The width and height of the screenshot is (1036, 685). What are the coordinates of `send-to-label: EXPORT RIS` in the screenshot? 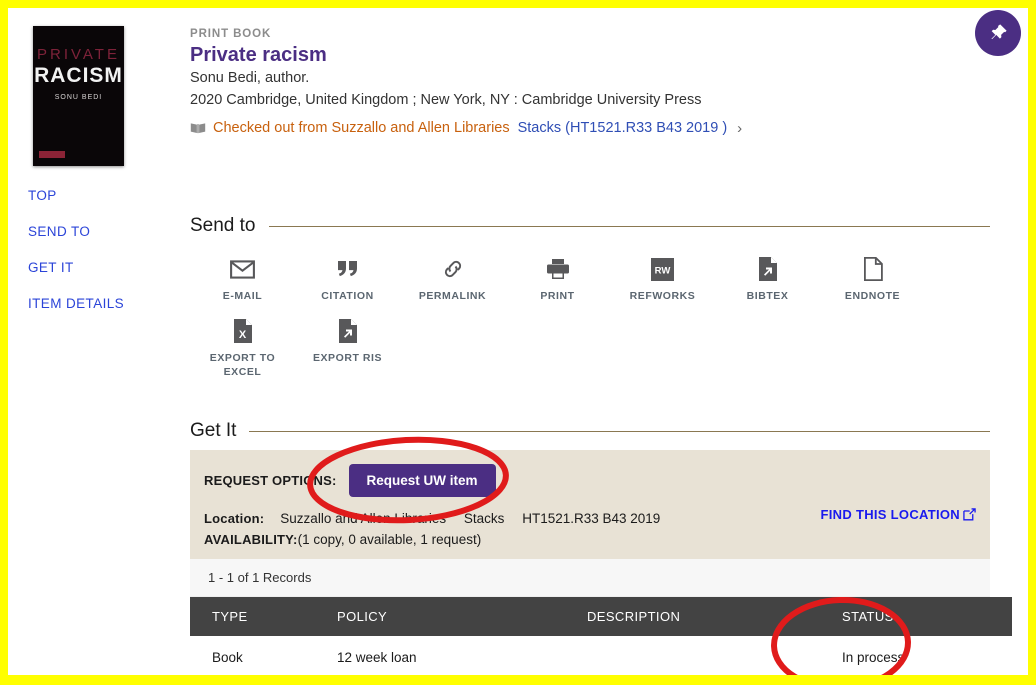 It's located at (347, 358).